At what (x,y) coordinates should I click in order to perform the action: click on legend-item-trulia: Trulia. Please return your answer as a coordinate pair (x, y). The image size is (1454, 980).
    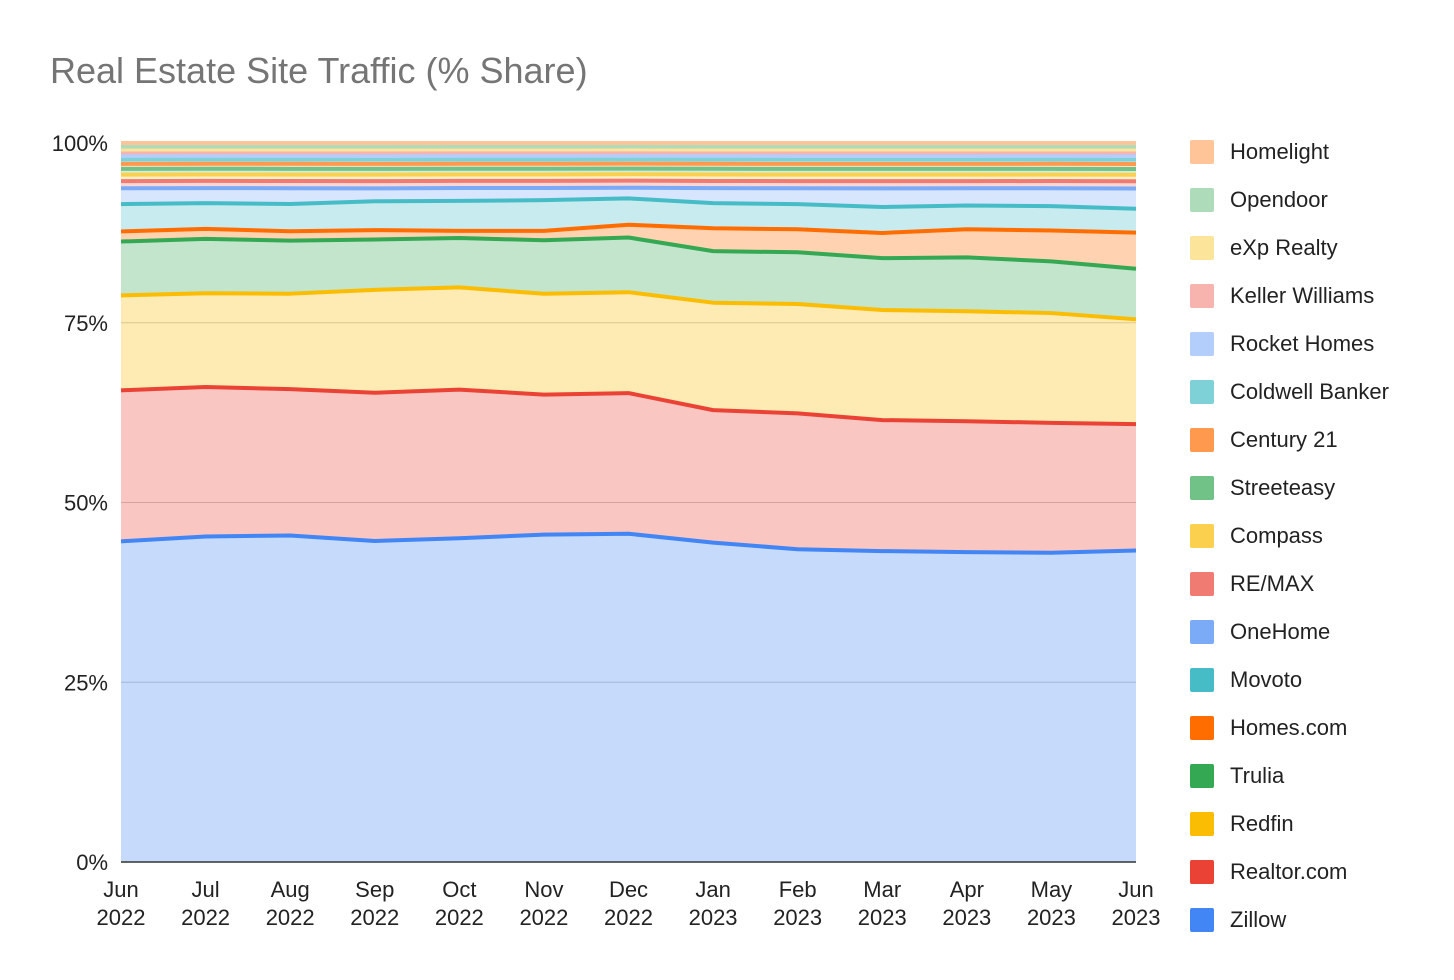
    Looking at the image, I should click on (1289, 776).